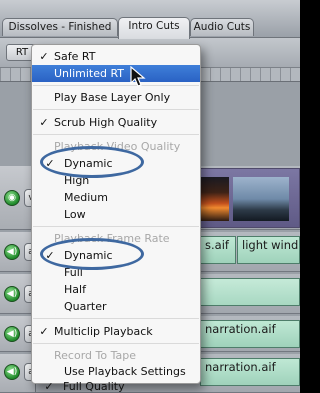 The width and height of the screenshot is (320, 393). I want to click on menu-item-label: Safe RT, so click(75, 56).